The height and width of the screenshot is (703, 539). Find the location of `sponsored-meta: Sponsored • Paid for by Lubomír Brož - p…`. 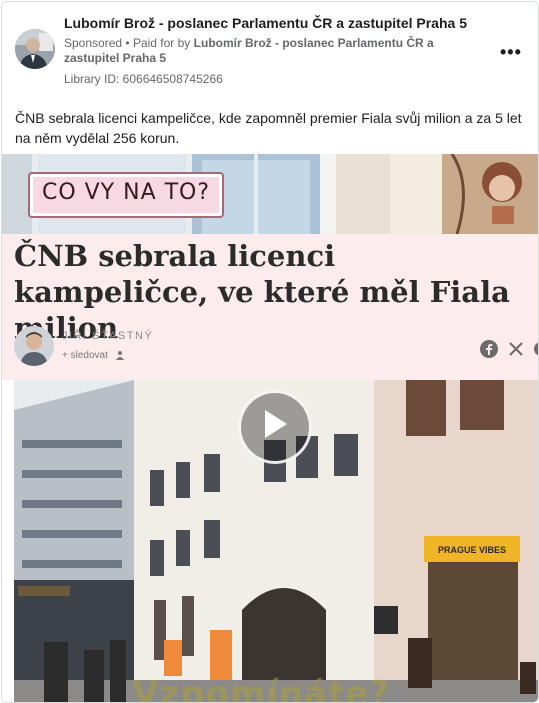

sponsored-meta: Sponsored • Paid for by Lubomír Brož - p… is located at coordinates (274, 51).